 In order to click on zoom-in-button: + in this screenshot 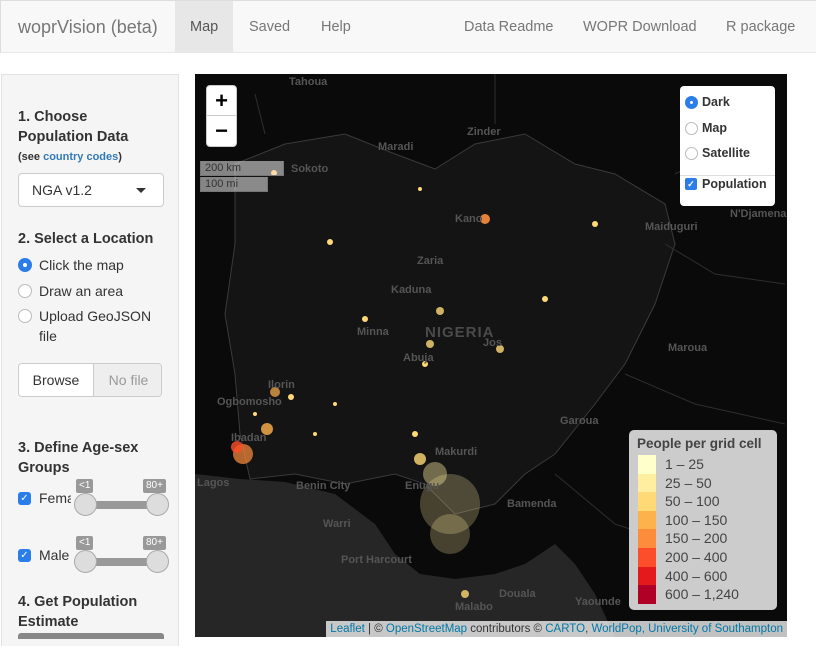, I will do `click(221, 101)`.